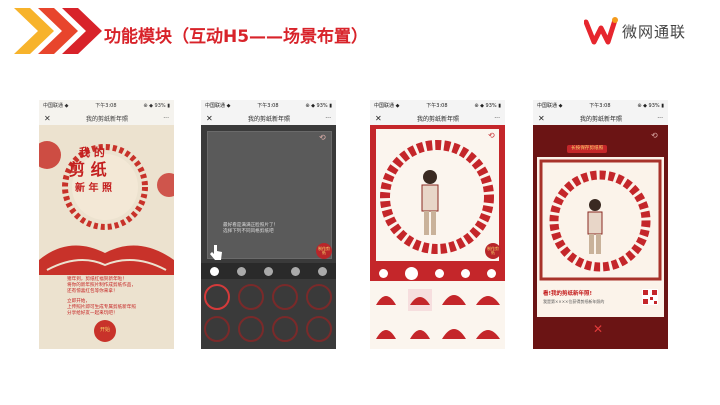 The image size is (720, 405). I want to click on intro-line: 分享给好友一起来玩吧！, so click(92, 313).